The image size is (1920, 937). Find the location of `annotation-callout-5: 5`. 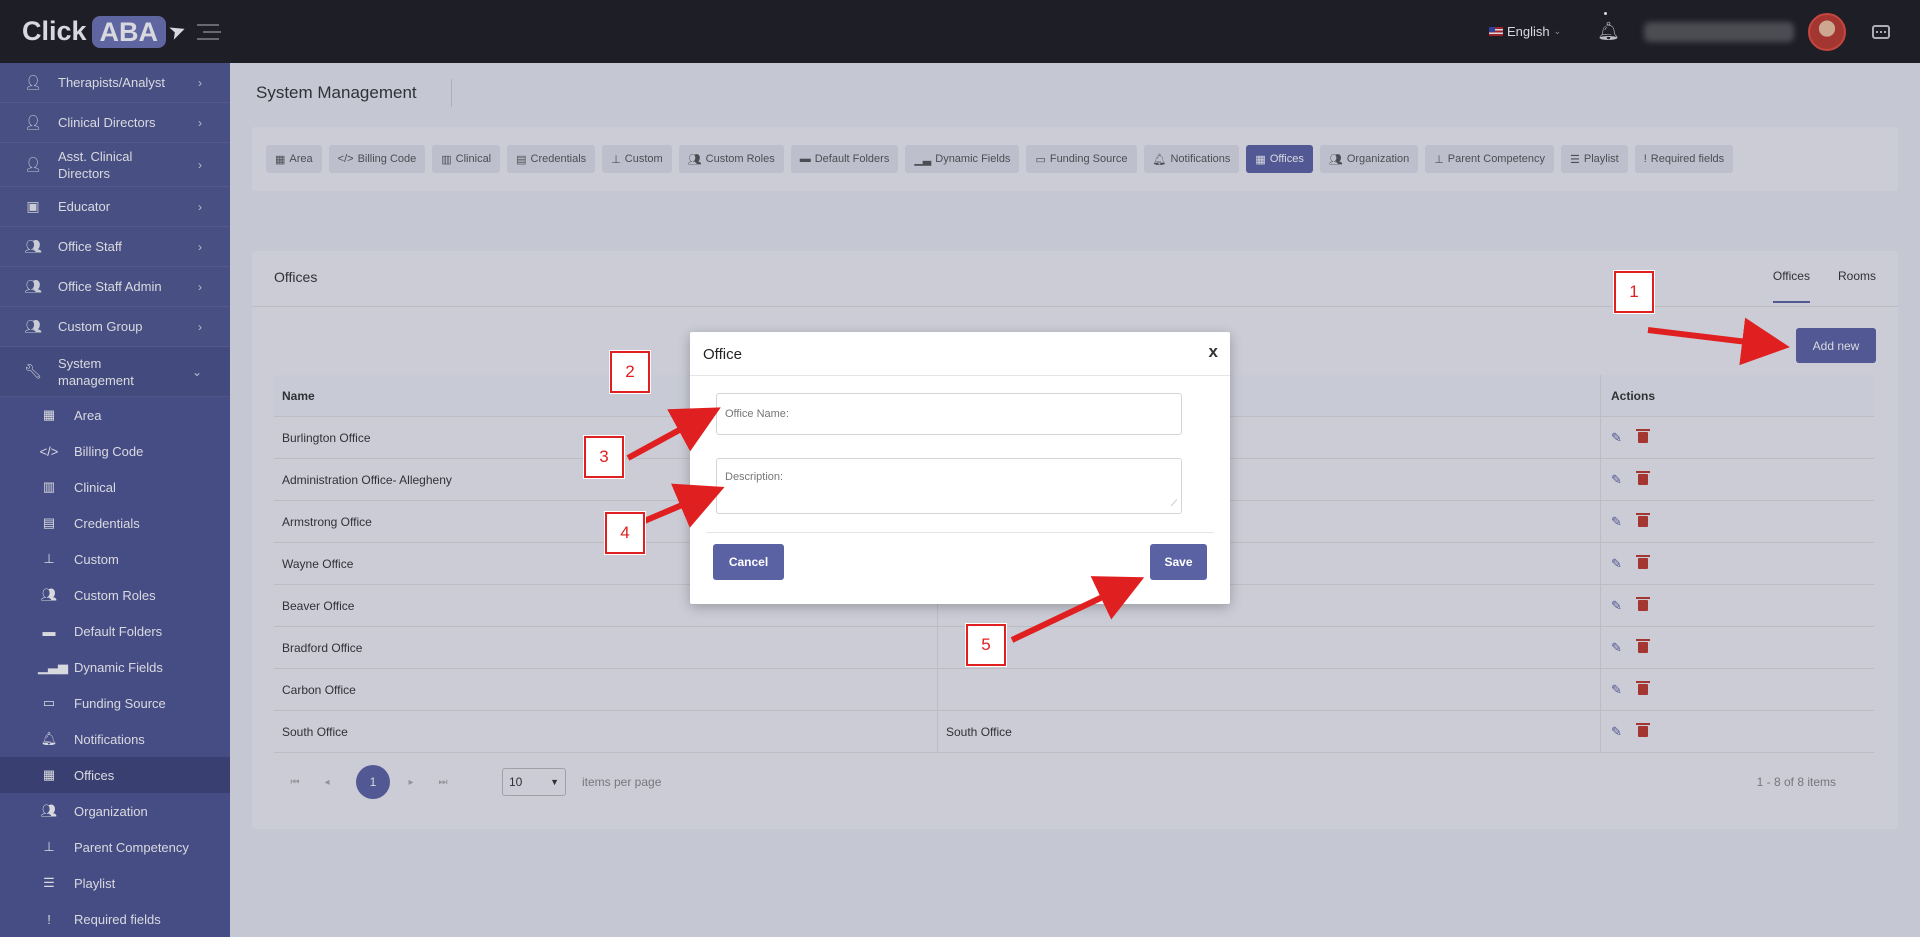

annotation-callout-5: 5 is located at coordinates (986, 645).